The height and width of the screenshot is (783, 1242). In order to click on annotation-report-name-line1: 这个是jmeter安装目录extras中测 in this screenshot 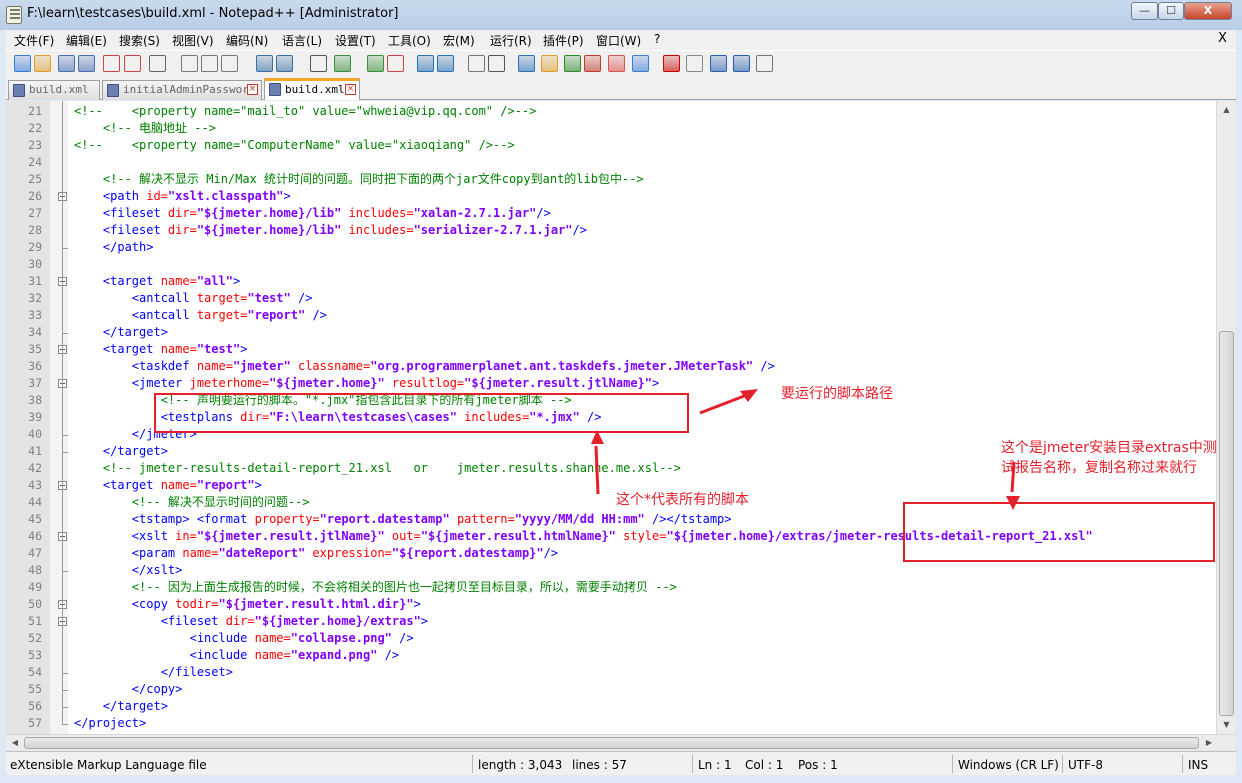, I will do `click(1109, 448)`.